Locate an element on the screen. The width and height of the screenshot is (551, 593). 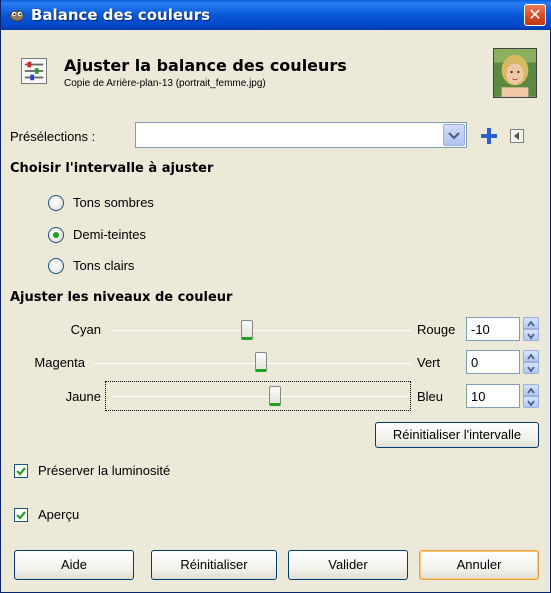
slider-vert-label: Vert is located at coordinates (429, 362).